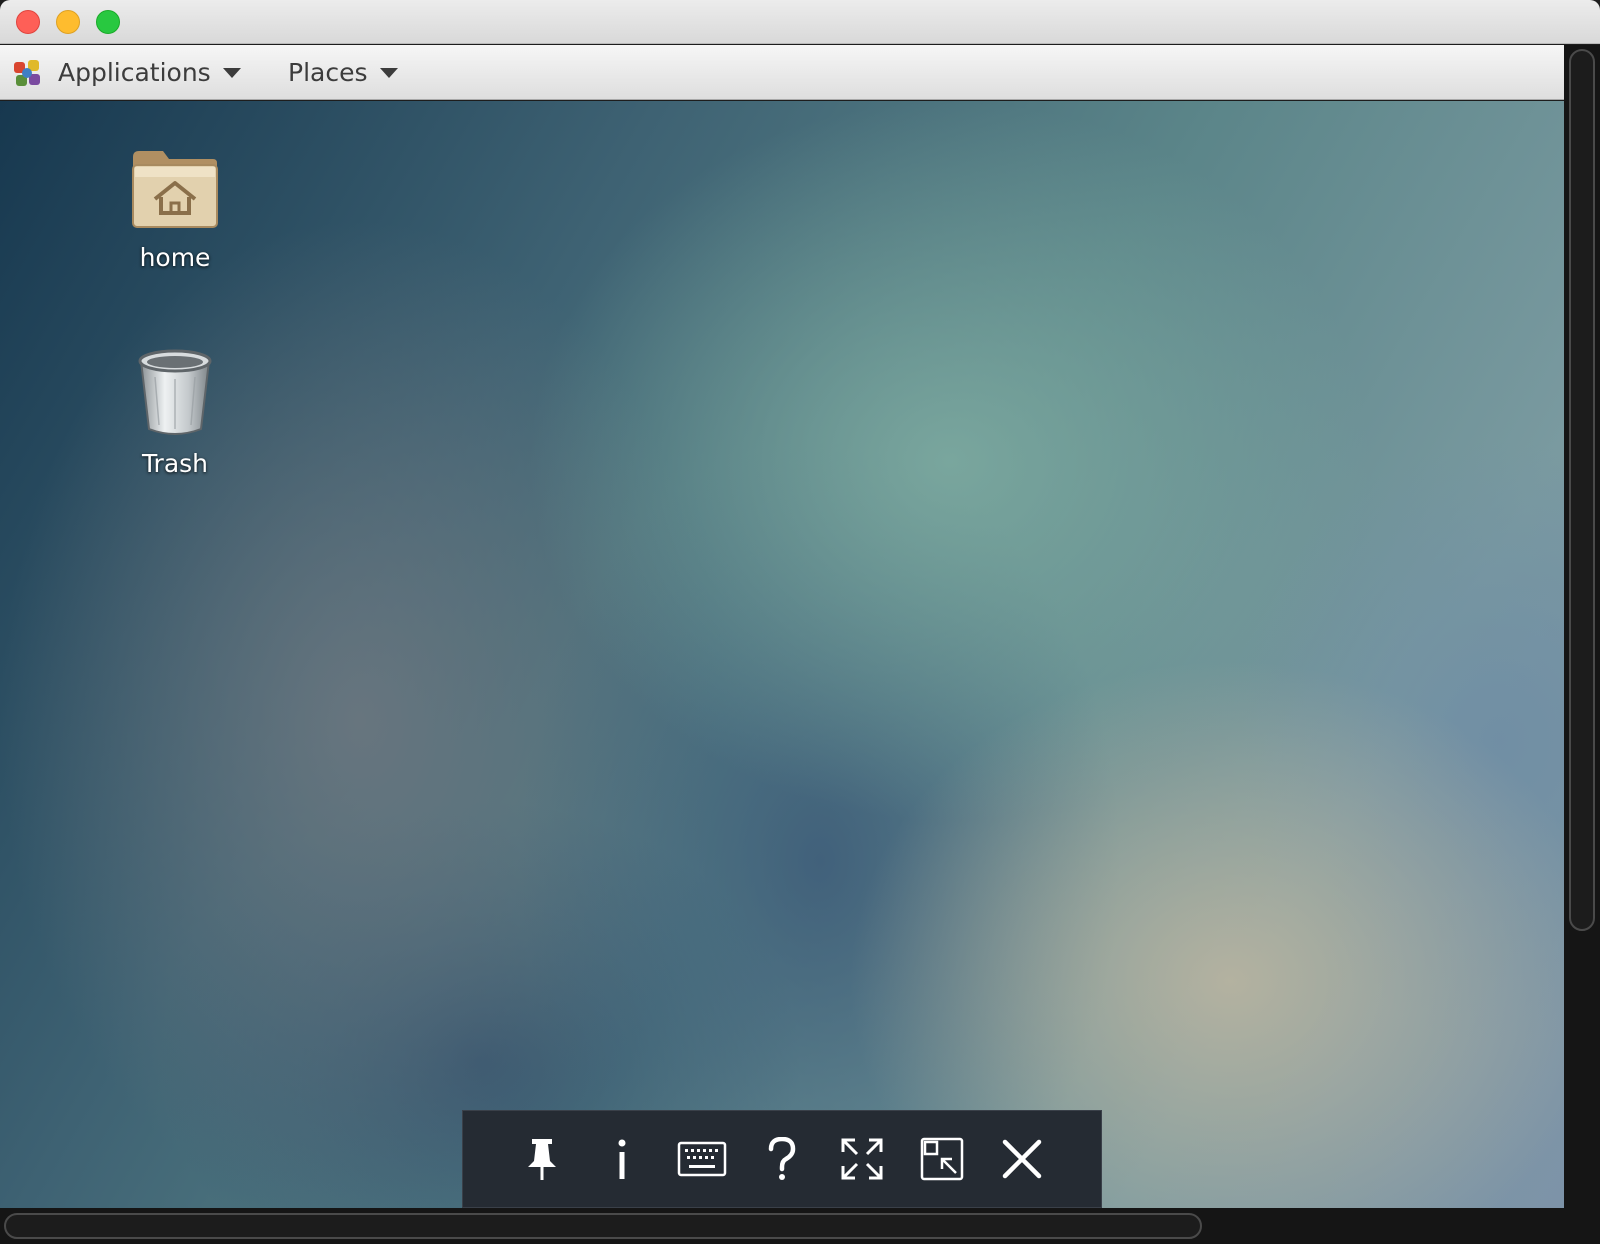  I want to click on applications-menu: Applications, so click(126, 72).